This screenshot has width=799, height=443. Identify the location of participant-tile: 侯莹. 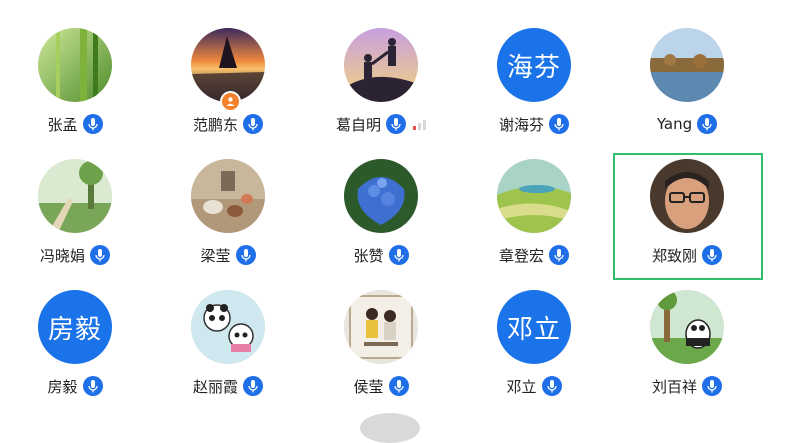
(381, 329).